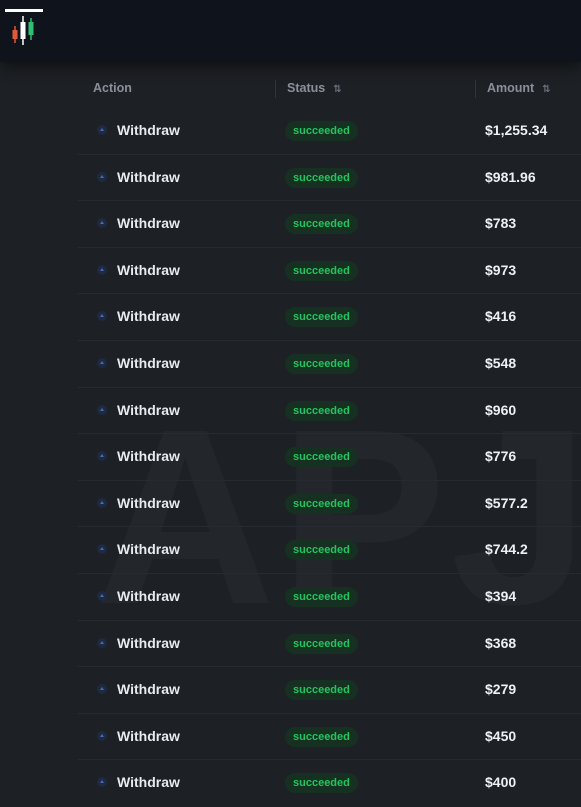  Describe the element at coordinates (306, 88) in the screenshot. I see `column-header-status-label: Status` at that location.